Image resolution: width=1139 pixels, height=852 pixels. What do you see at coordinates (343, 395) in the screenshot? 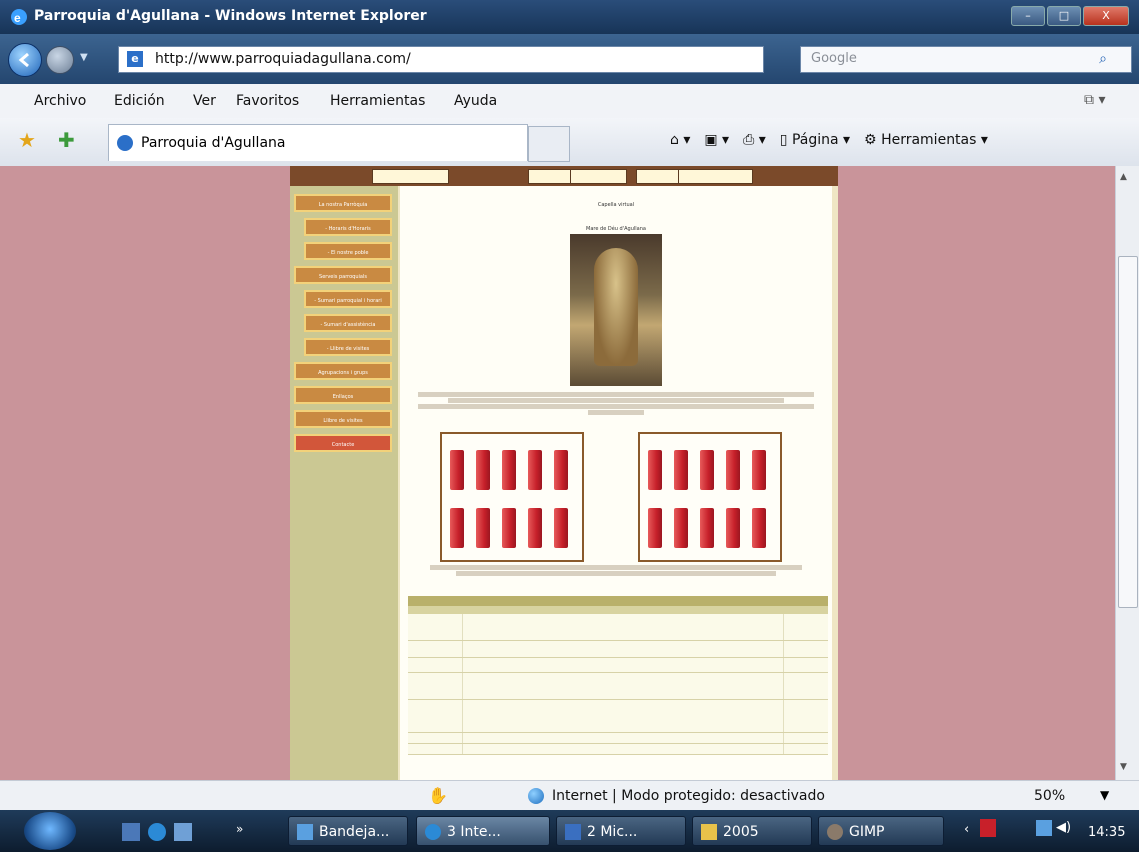
I see `sidebar-item-enllacos: Enllaços` at bounding box center [343, 395].